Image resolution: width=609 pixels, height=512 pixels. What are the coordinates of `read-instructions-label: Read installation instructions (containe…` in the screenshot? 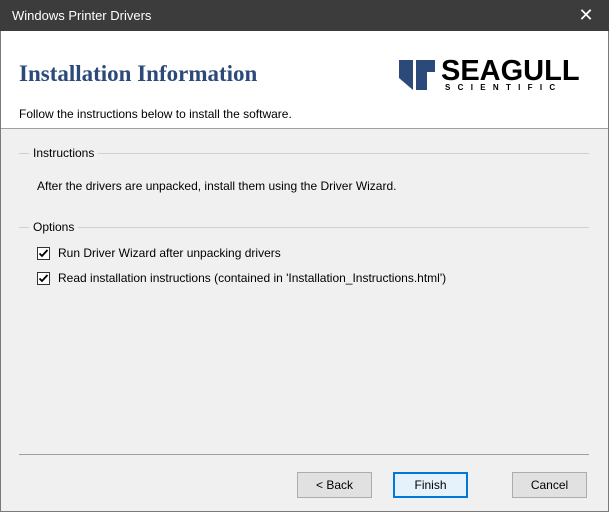 It's located at (252, 278).